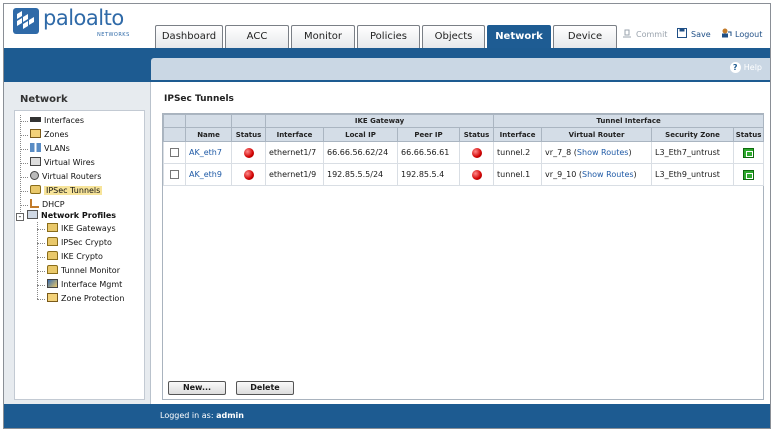  I want to click on ipsec-tunnels-icon, so click(35, 189).